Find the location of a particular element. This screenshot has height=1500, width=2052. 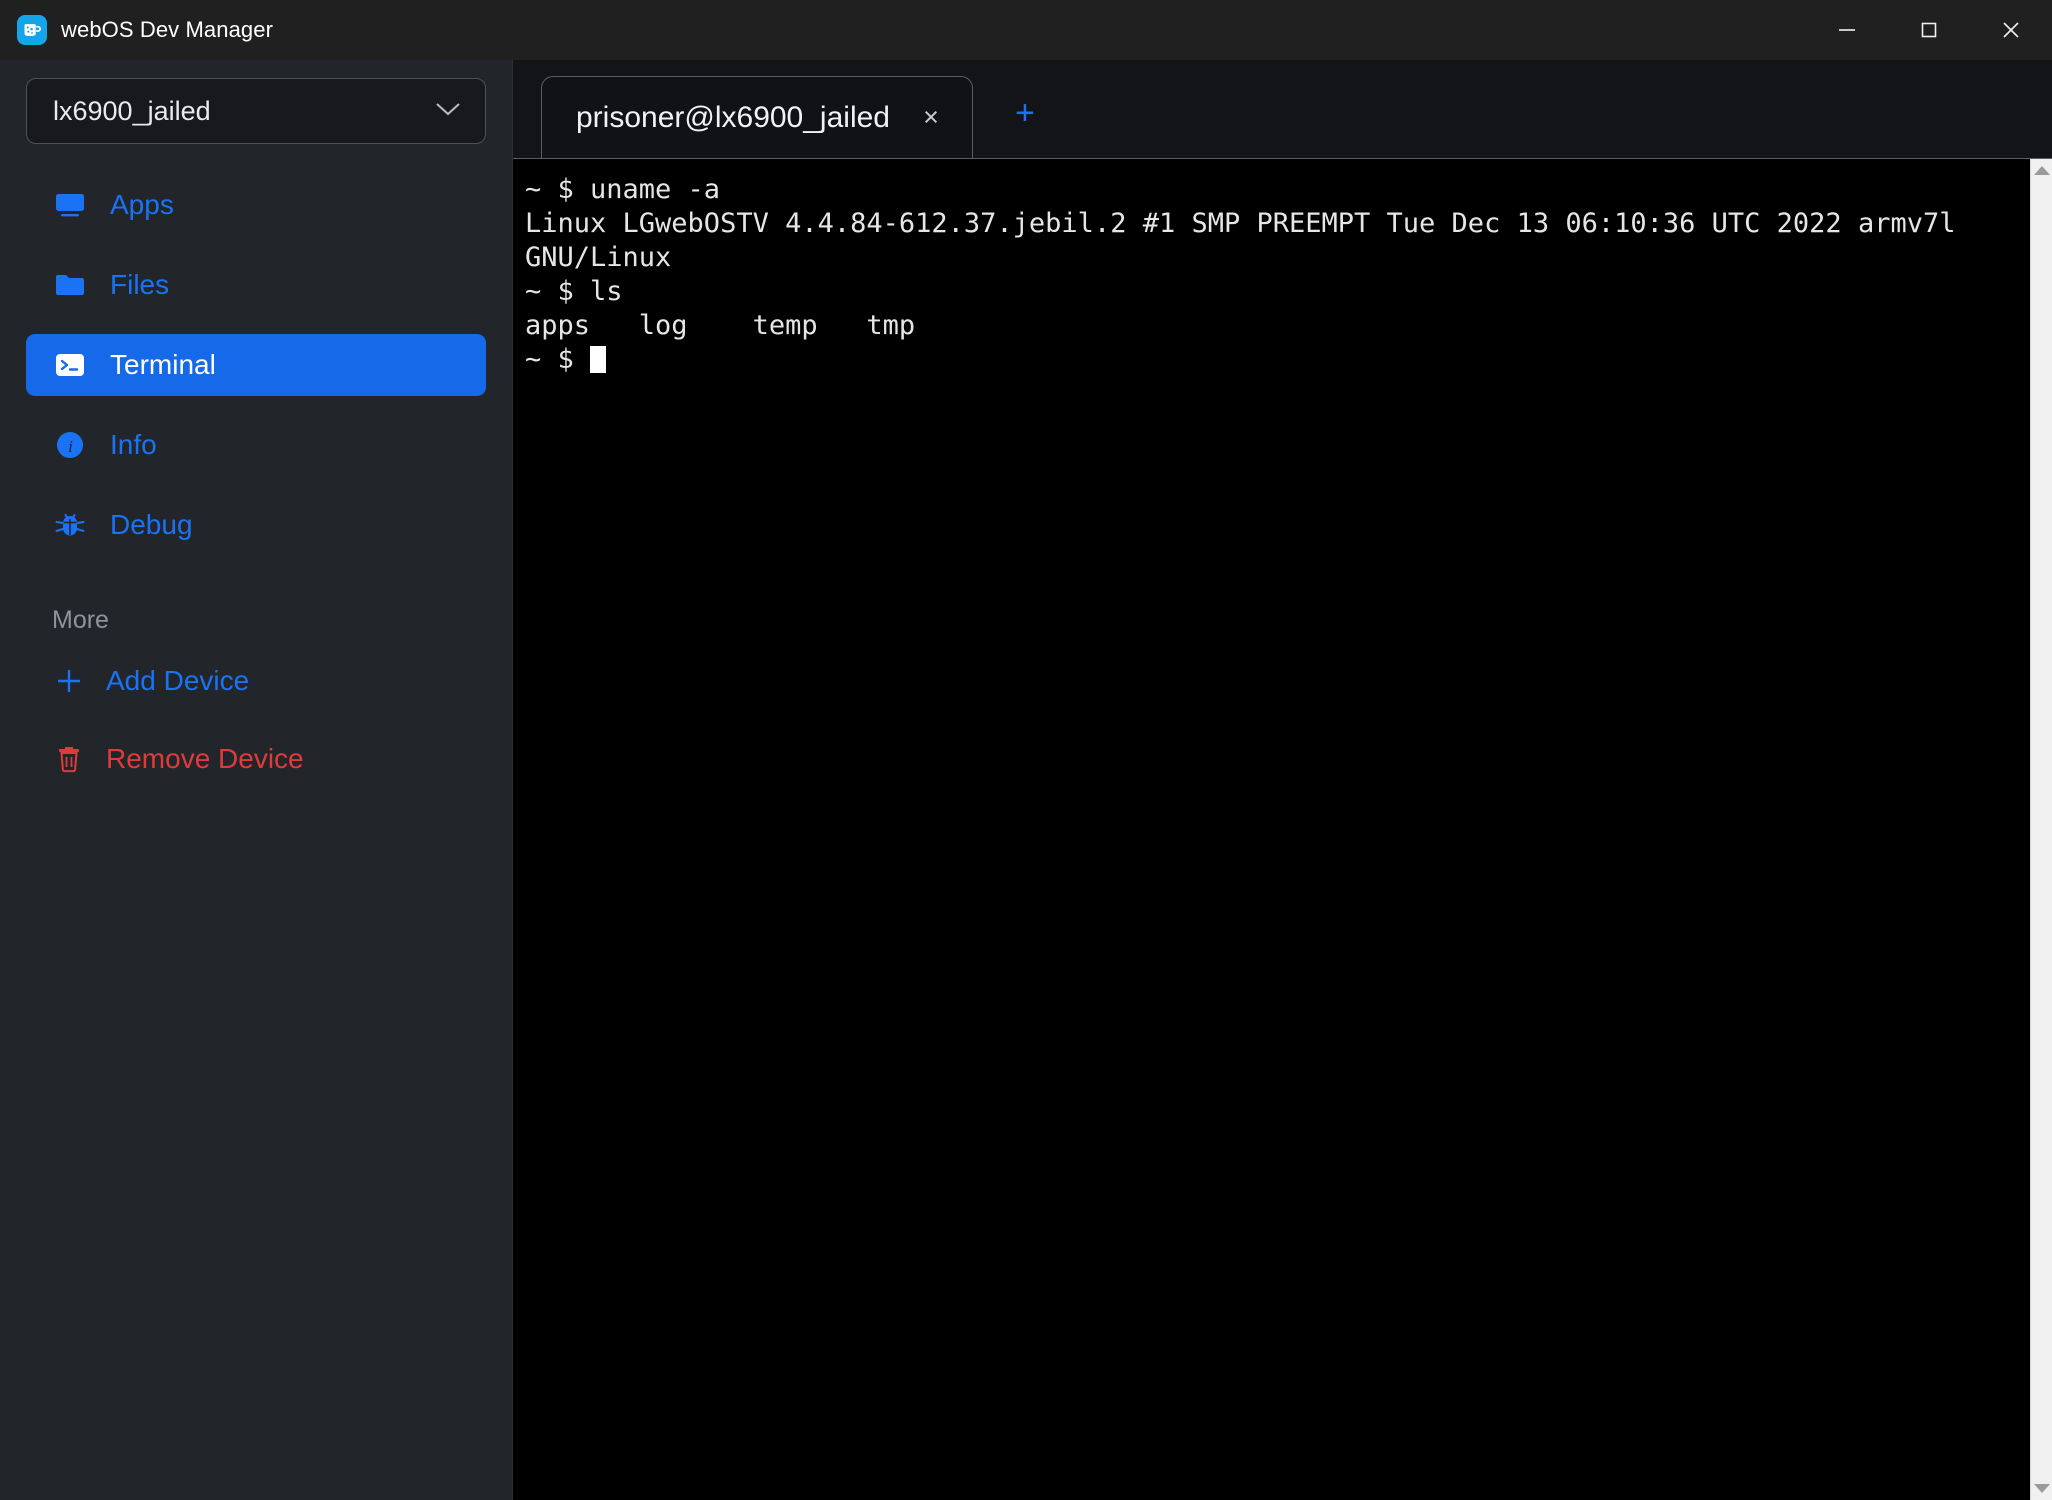

sidebar-nav: Apps Files Terminal i Info Debug is located at coordinates (256, 374).